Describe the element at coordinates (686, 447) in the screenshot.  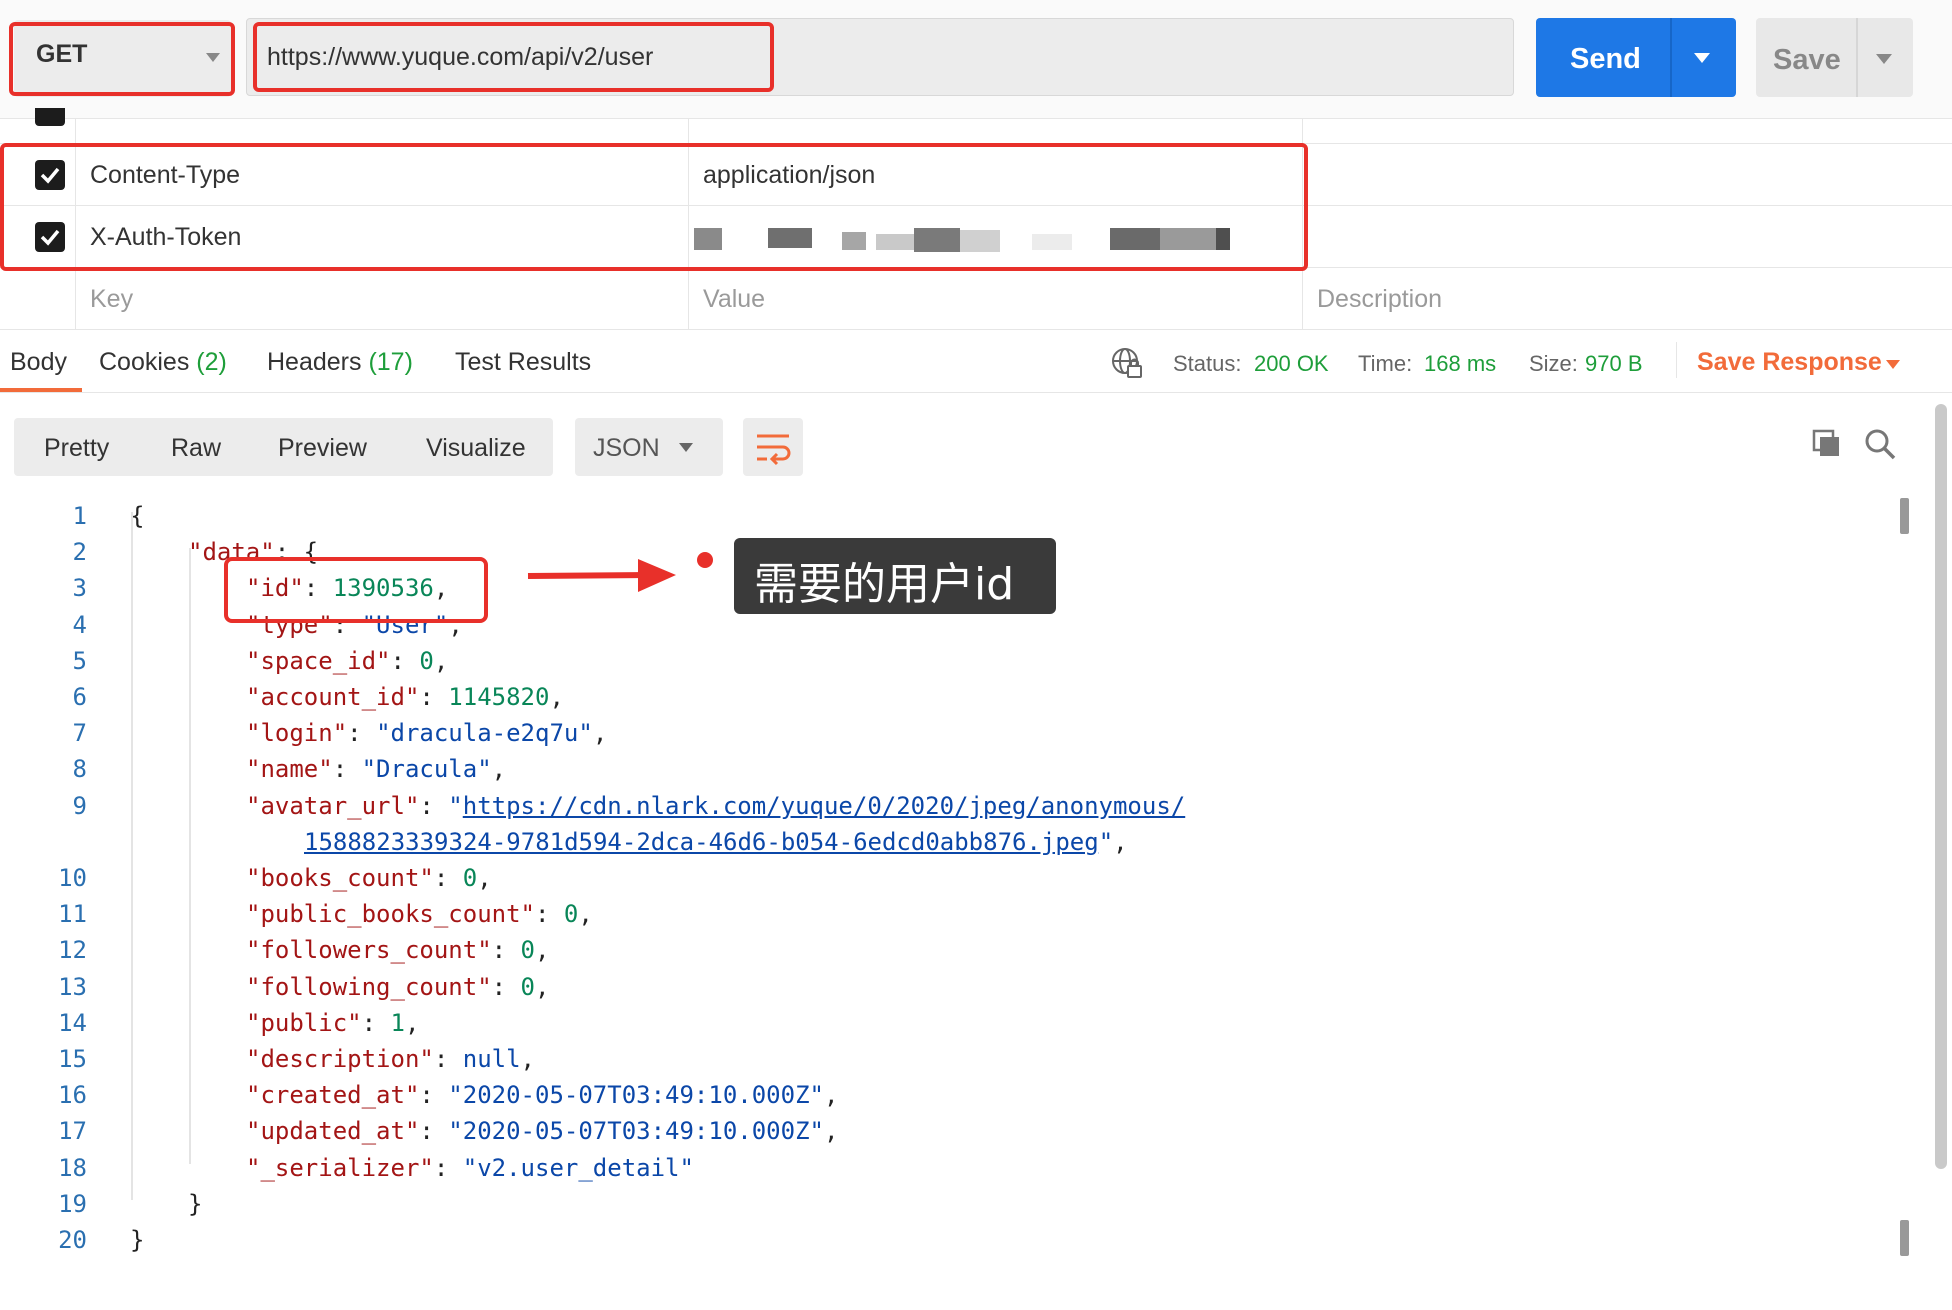
I see `chevron-down-icon` at that location.